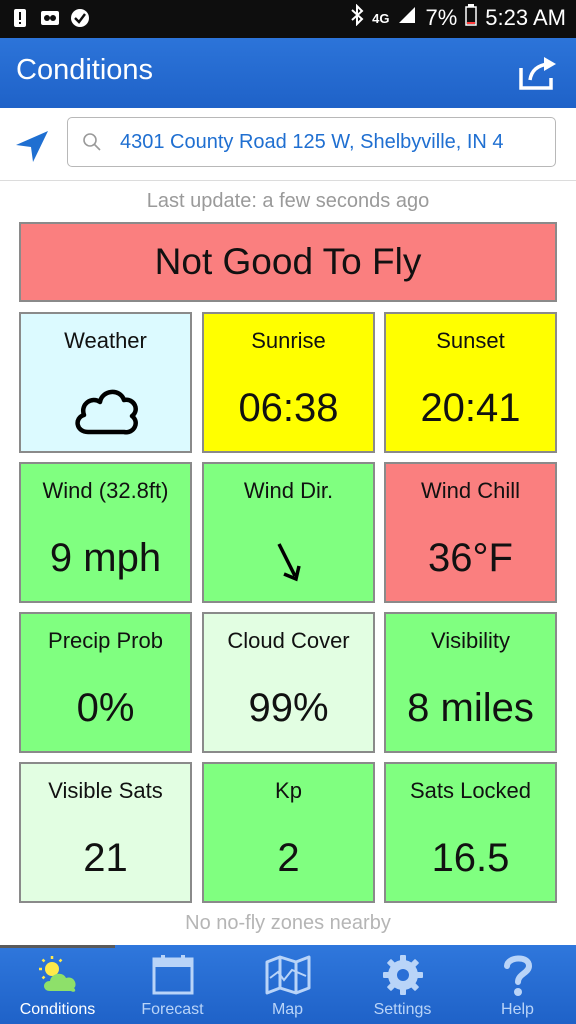  I want to click on tile-label: Precip Prob, so click(105, 640).